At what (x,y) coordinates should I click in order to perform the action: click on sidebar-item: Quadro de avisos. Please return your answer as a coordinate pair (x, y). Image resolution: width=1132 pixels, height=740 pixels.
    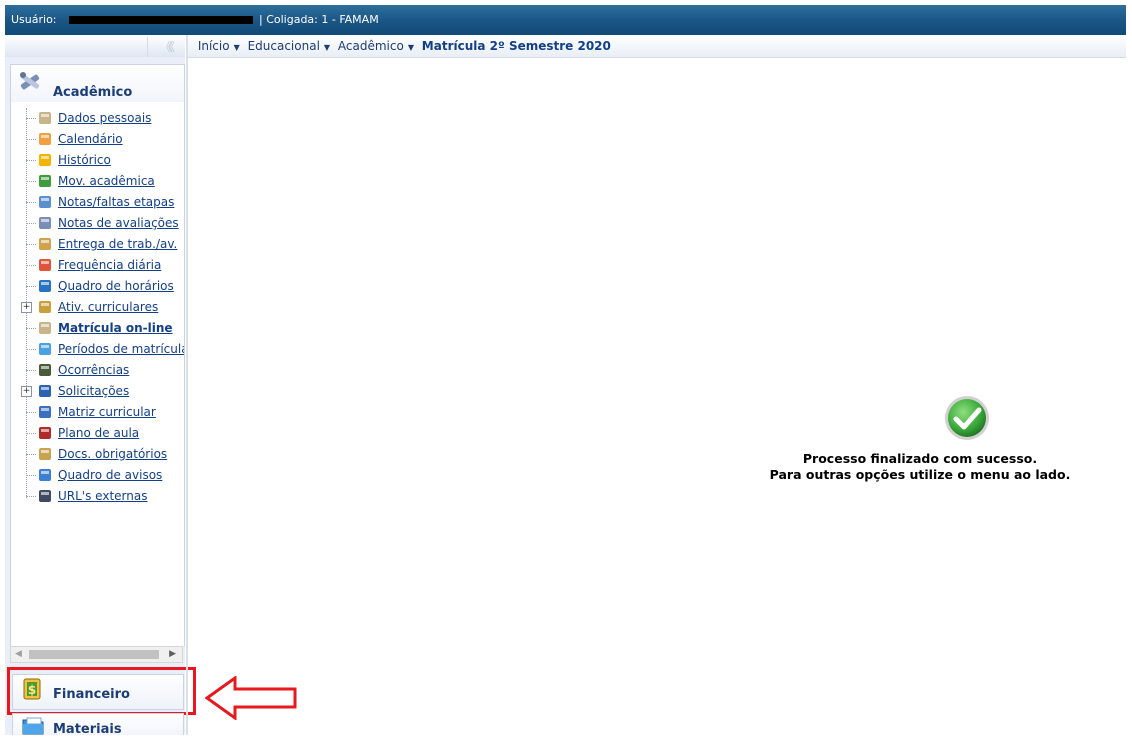
    Looking at the image, I should click on (97, 475).